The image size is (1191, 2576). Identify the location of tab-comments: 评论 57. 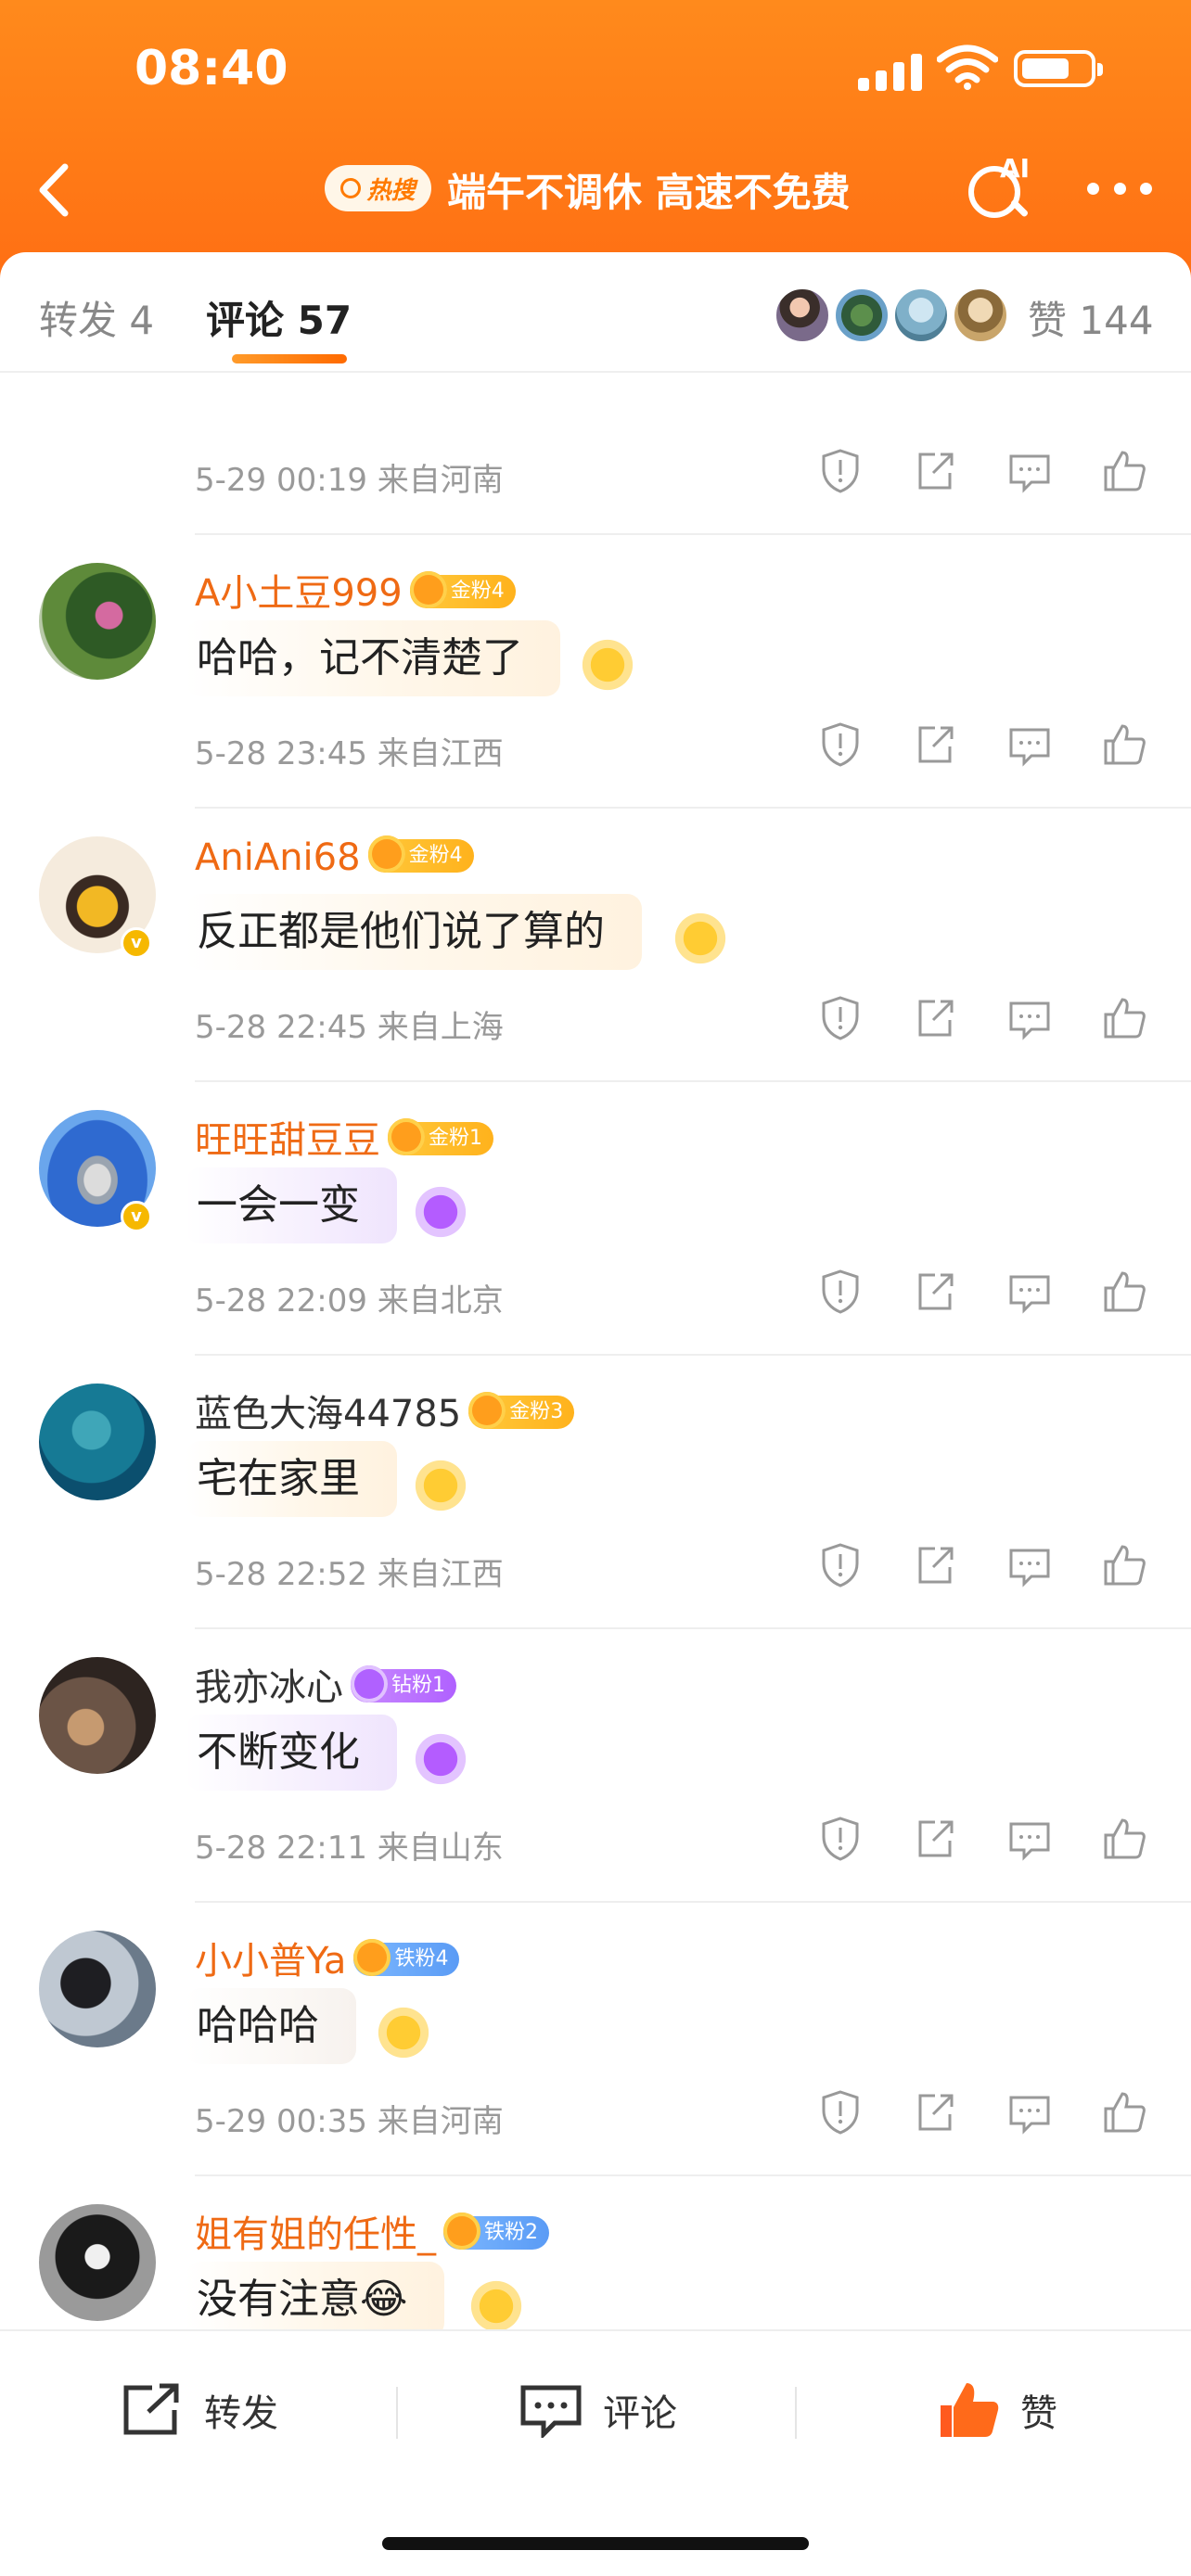
(279, 318).